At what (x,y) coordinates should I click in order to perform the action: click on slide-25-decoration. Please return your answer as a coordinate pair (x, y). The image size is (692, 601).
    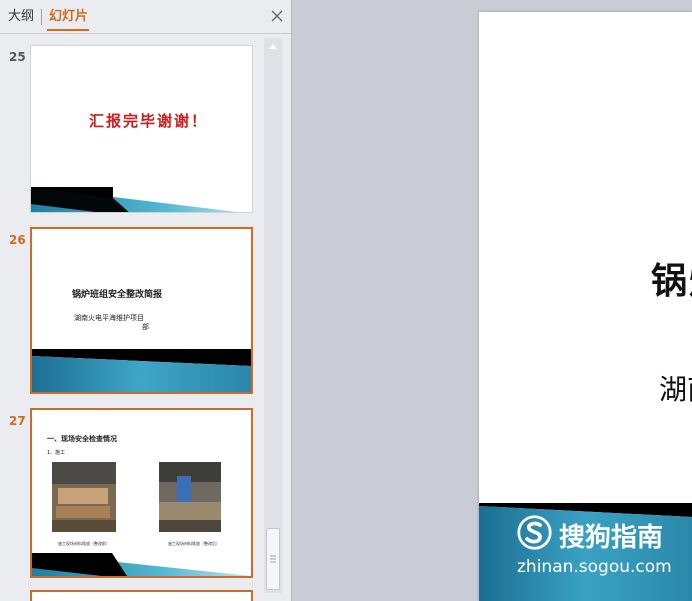
    Looking at the image, I should click on (134, 199).